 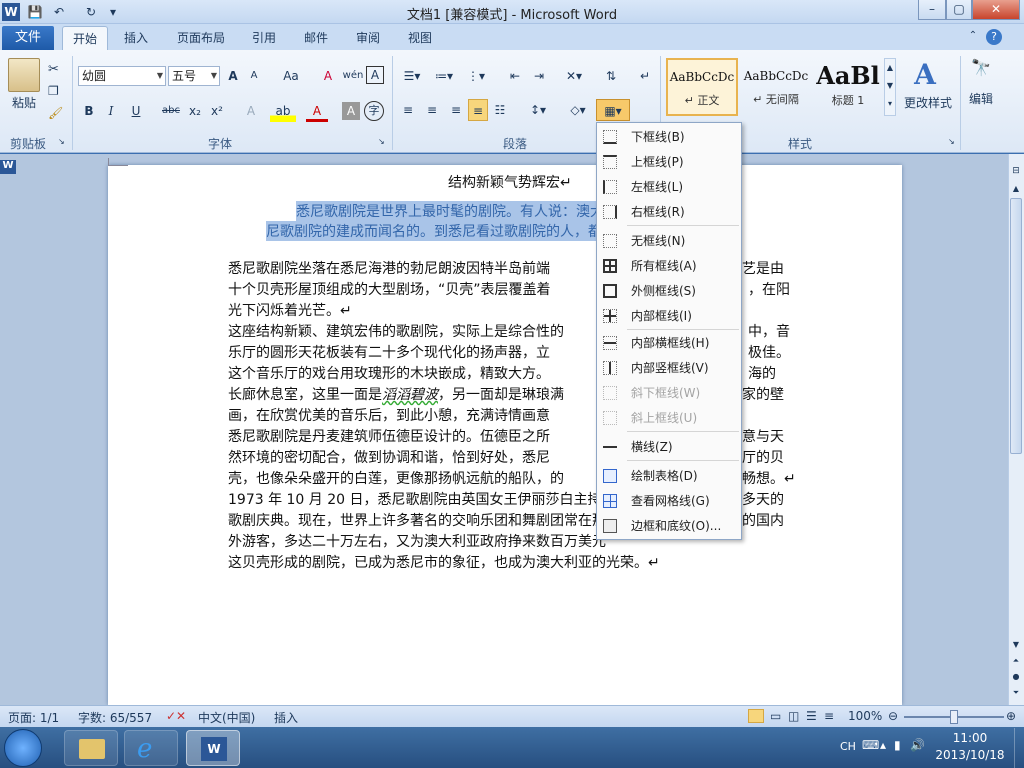 I want to click on line-spacing-icon: ↕▾, so click(x=538, y=110).